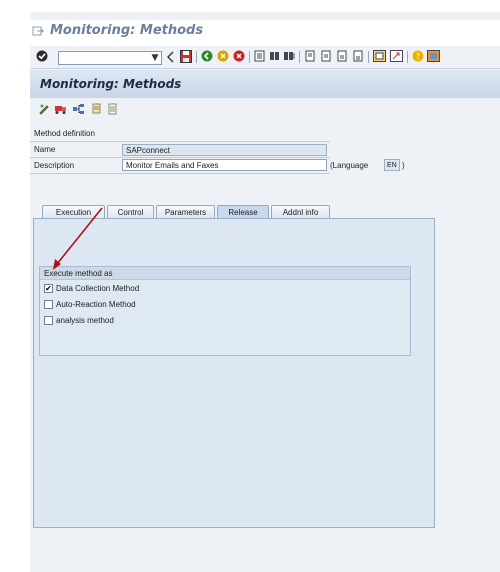  I want to click on annotation-arrow, so click(78, 238).